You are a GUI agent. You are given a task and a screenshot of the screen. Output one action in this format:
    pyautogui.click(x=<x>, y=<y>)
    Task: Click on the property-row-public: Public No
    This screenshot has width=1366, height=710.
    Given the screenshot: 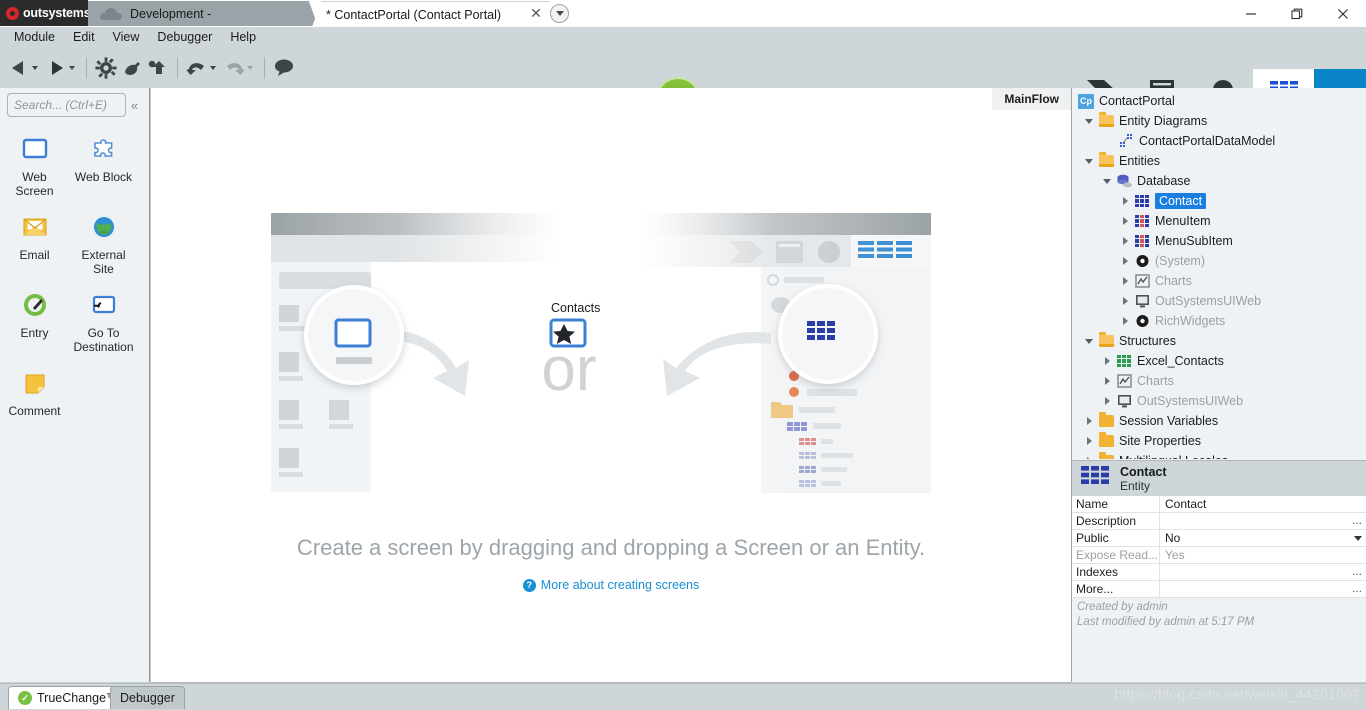 What is the action you would take?
    pyautogui.click(x=1219, y=538)
    